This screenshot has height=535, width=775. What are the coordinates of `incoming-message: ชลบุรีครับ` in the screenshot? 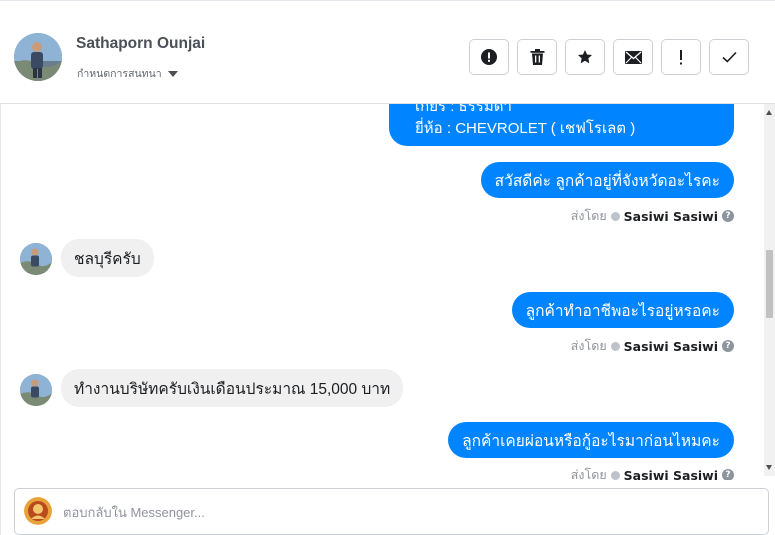 It's located at (107, 258).